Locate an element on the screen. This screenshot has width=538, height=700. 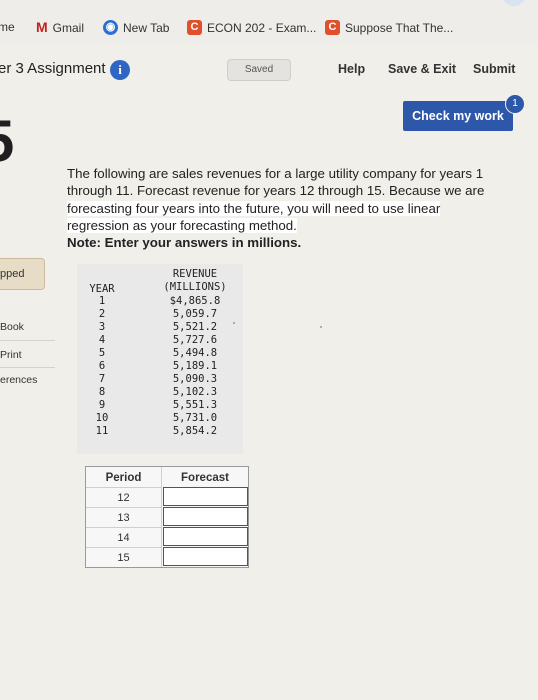
bookmark-gmail: M Gmail is located at coordinates (60, 27).